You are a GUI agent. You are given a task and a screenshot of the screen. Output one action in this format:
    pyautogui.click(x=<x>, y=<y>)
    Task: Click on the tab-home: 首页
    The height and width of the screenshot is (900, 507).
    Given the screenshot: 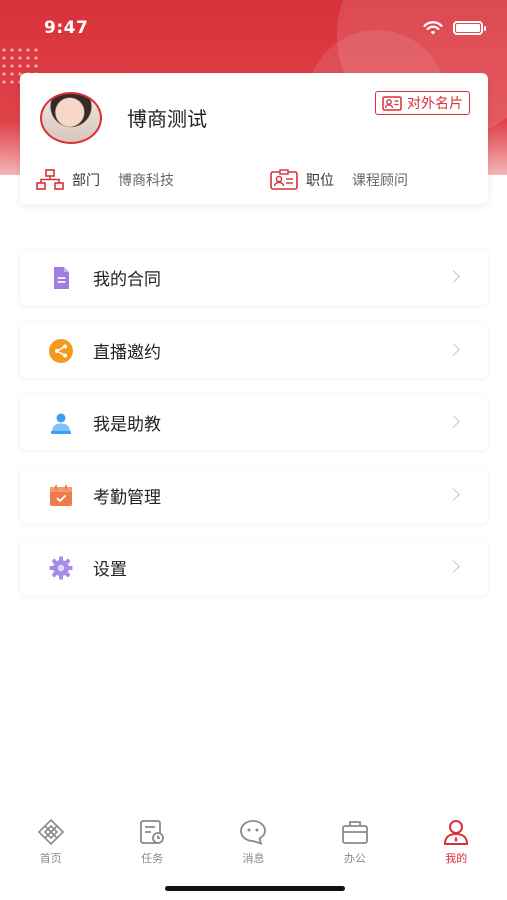 What is the action you would take?
    pyautogui.click(x=50, y=842)
    